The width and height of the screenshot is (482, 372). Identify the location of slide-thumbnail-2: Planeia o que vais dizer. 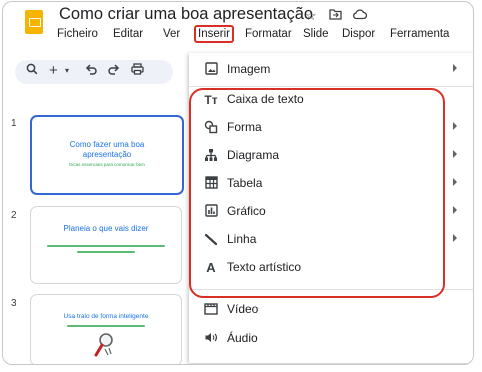
(106, 245).